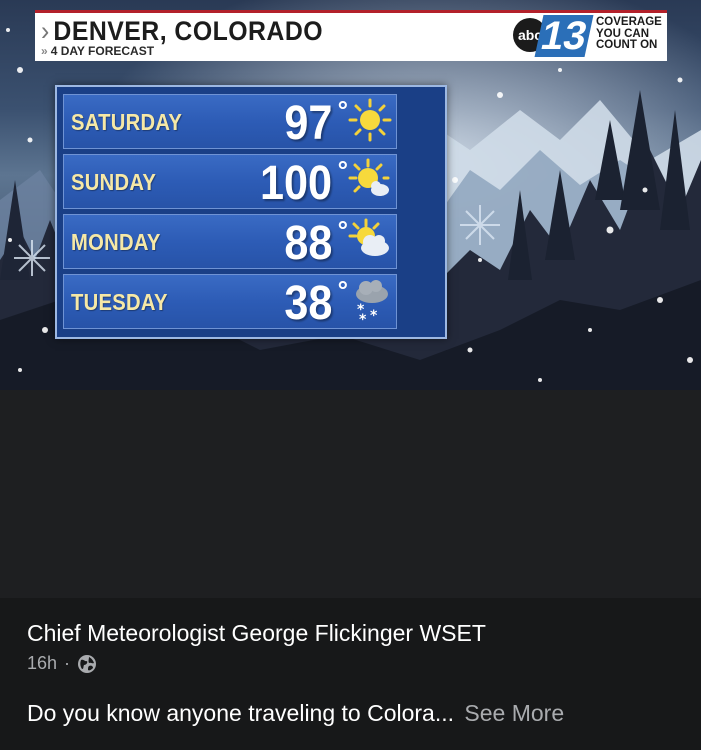 The width and height of the screenshot is (701, 750). Describe the element at coordinates (116, 242) in the screenshot. I see `day-label: MONDAY` at that location.